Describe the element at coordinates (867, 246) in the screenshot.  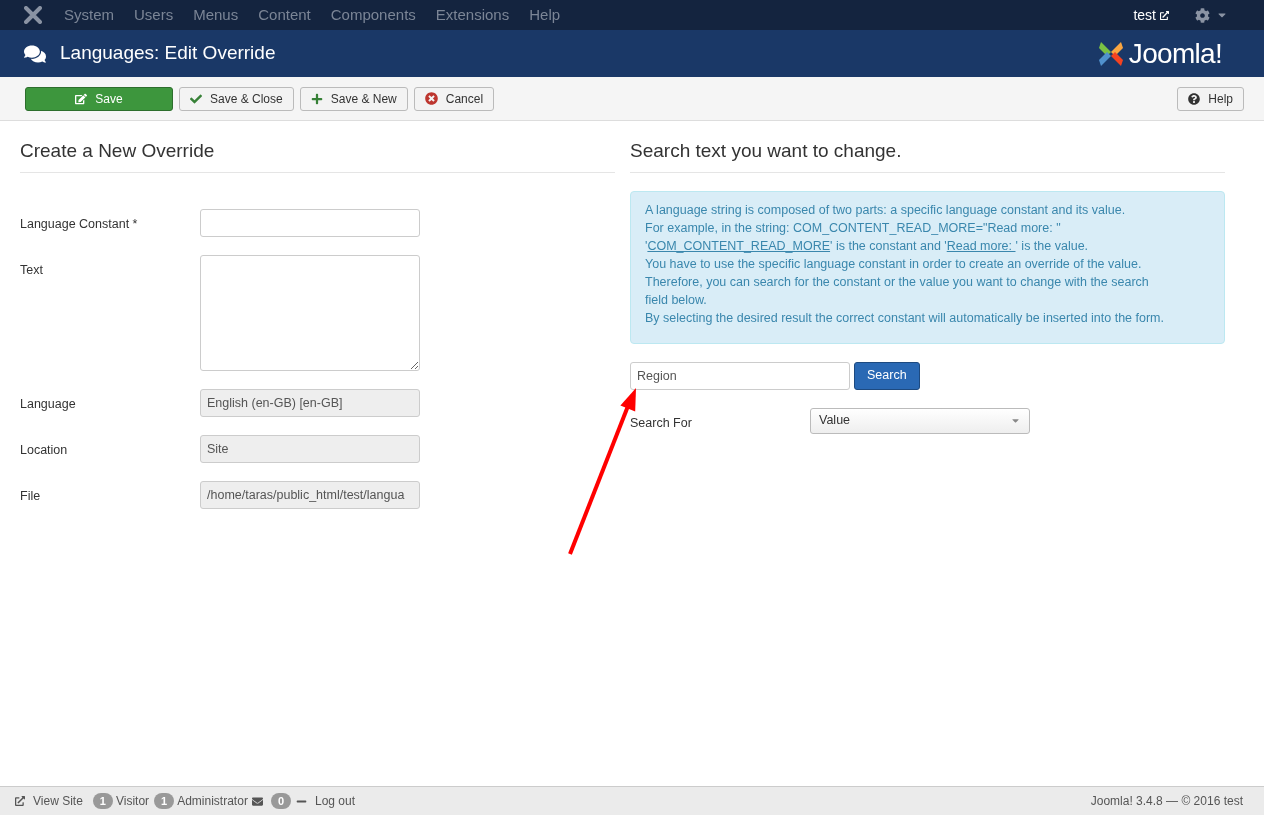
I see `info-text: 'COM_CONTENT_READ_MORE' is the constant and 'Read more: ' is the value.` at that location.